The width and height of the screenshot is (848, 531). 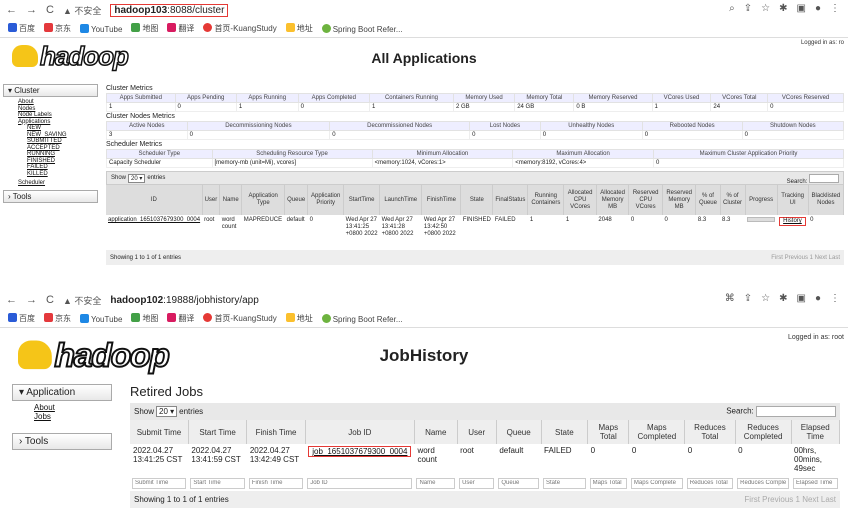 What do you see at coordinates (826, 200) in the screenshot?
I see `column-header: Blacklisted Nodes` at bounding box center [826, 200].